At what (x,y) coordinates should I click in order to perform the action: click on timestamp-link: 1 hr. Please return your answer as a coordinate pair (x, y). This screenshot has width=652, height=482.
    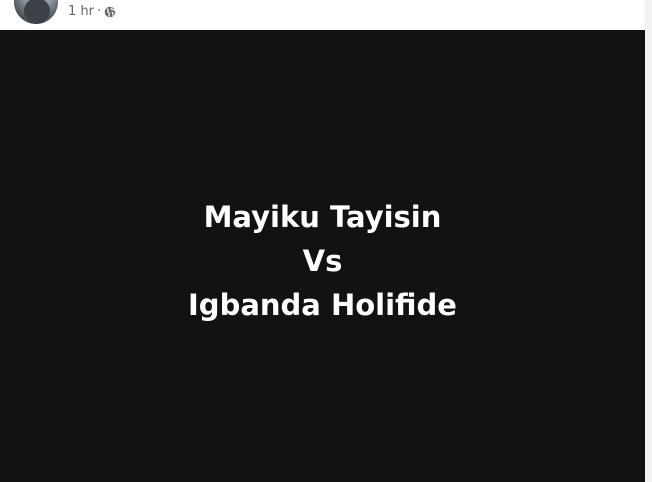
    Looking at the image, I should click on (81, 12).